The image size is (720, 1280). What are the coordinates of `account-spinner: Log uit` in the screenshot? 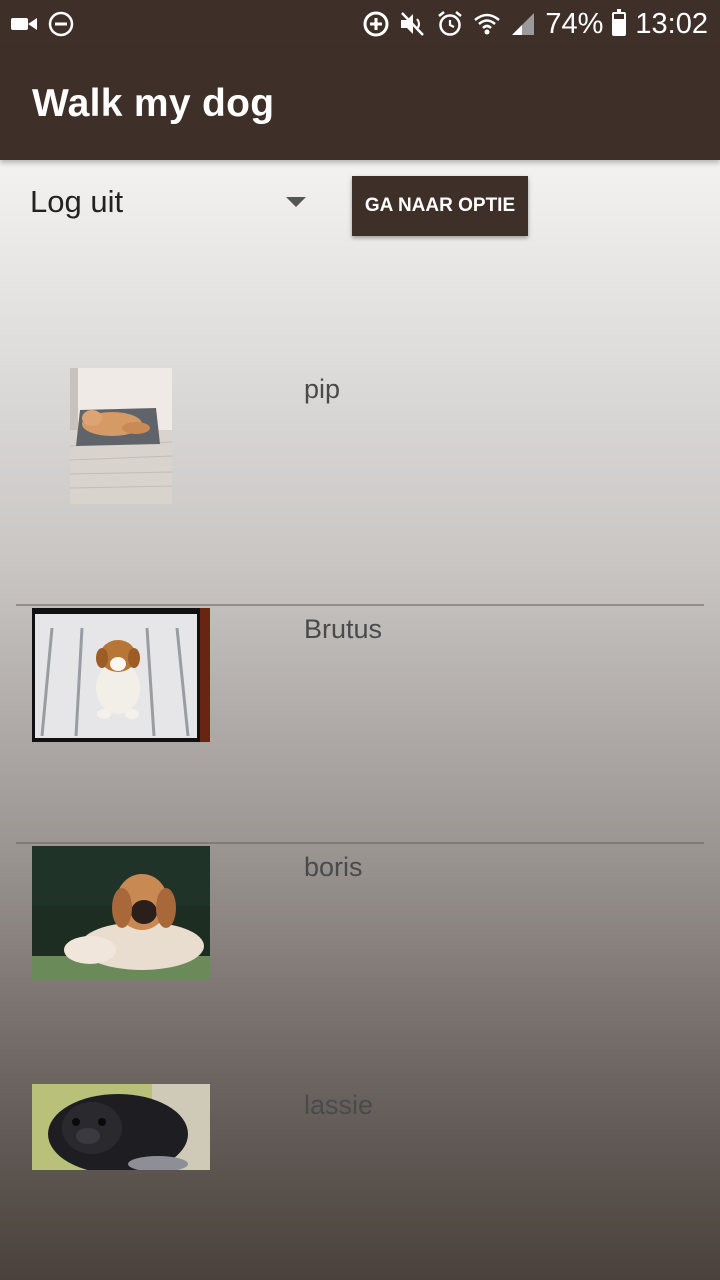 It's located at (175, 202).